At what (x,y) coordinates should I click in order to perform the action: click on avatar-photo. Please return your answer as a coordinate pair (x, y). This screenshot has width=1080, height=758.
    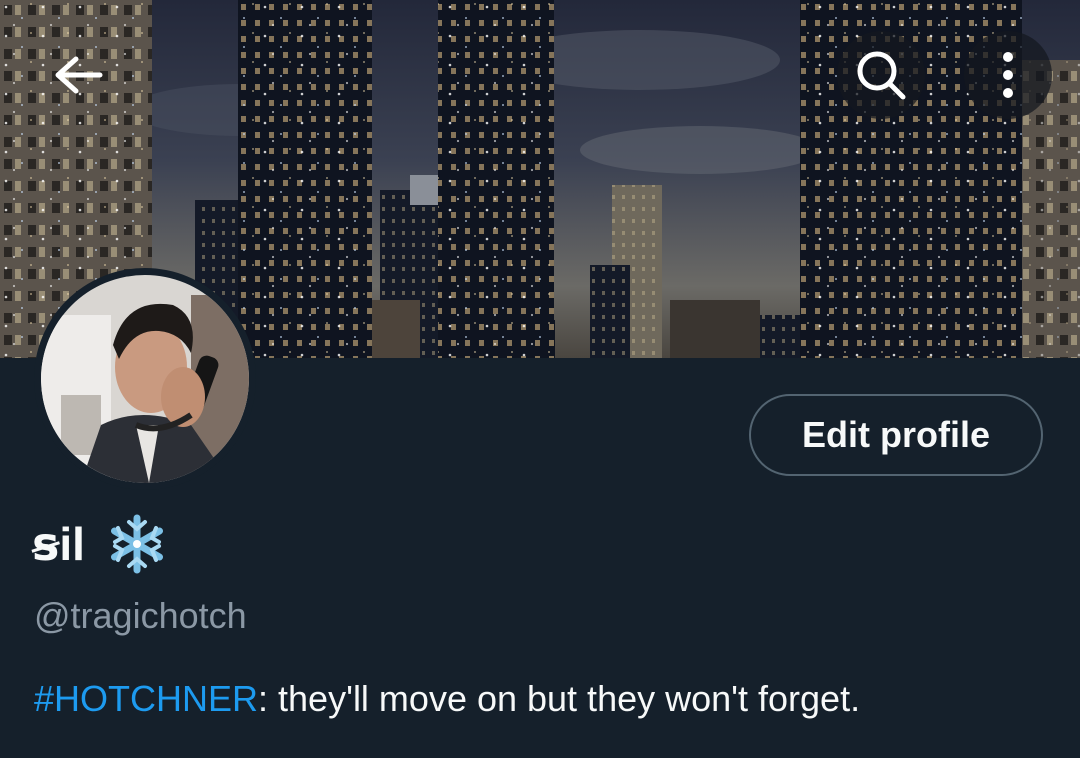
    Looking at the image, I should click on (145, 379).